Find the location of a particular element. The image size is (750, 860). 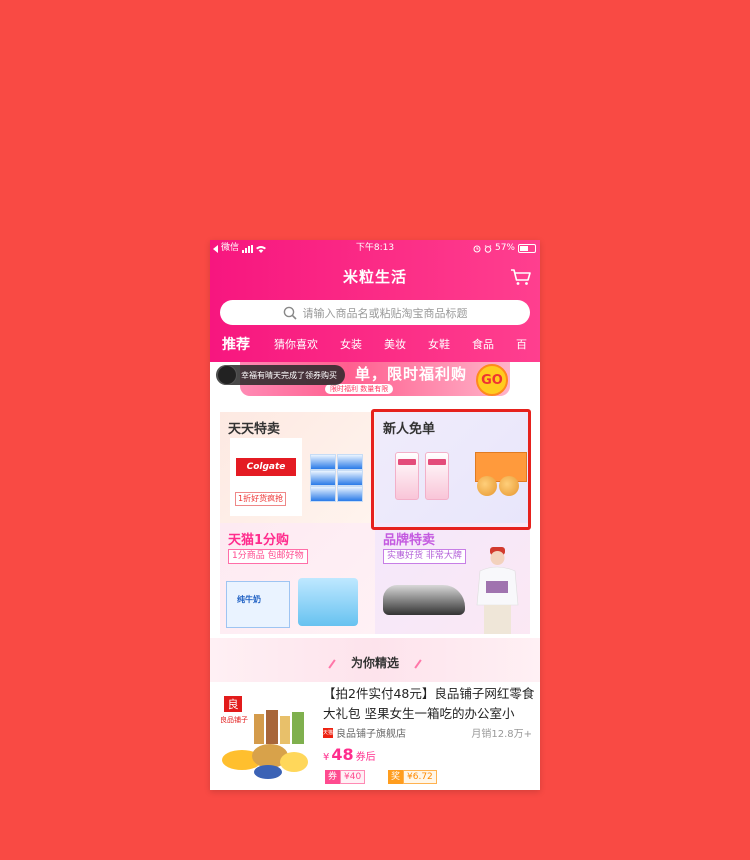

promo-banner: 单，限时福利购 限时福利 数量有限 GO 幸福有晴天完成了领券购买 is located at coordinates (375, 382).